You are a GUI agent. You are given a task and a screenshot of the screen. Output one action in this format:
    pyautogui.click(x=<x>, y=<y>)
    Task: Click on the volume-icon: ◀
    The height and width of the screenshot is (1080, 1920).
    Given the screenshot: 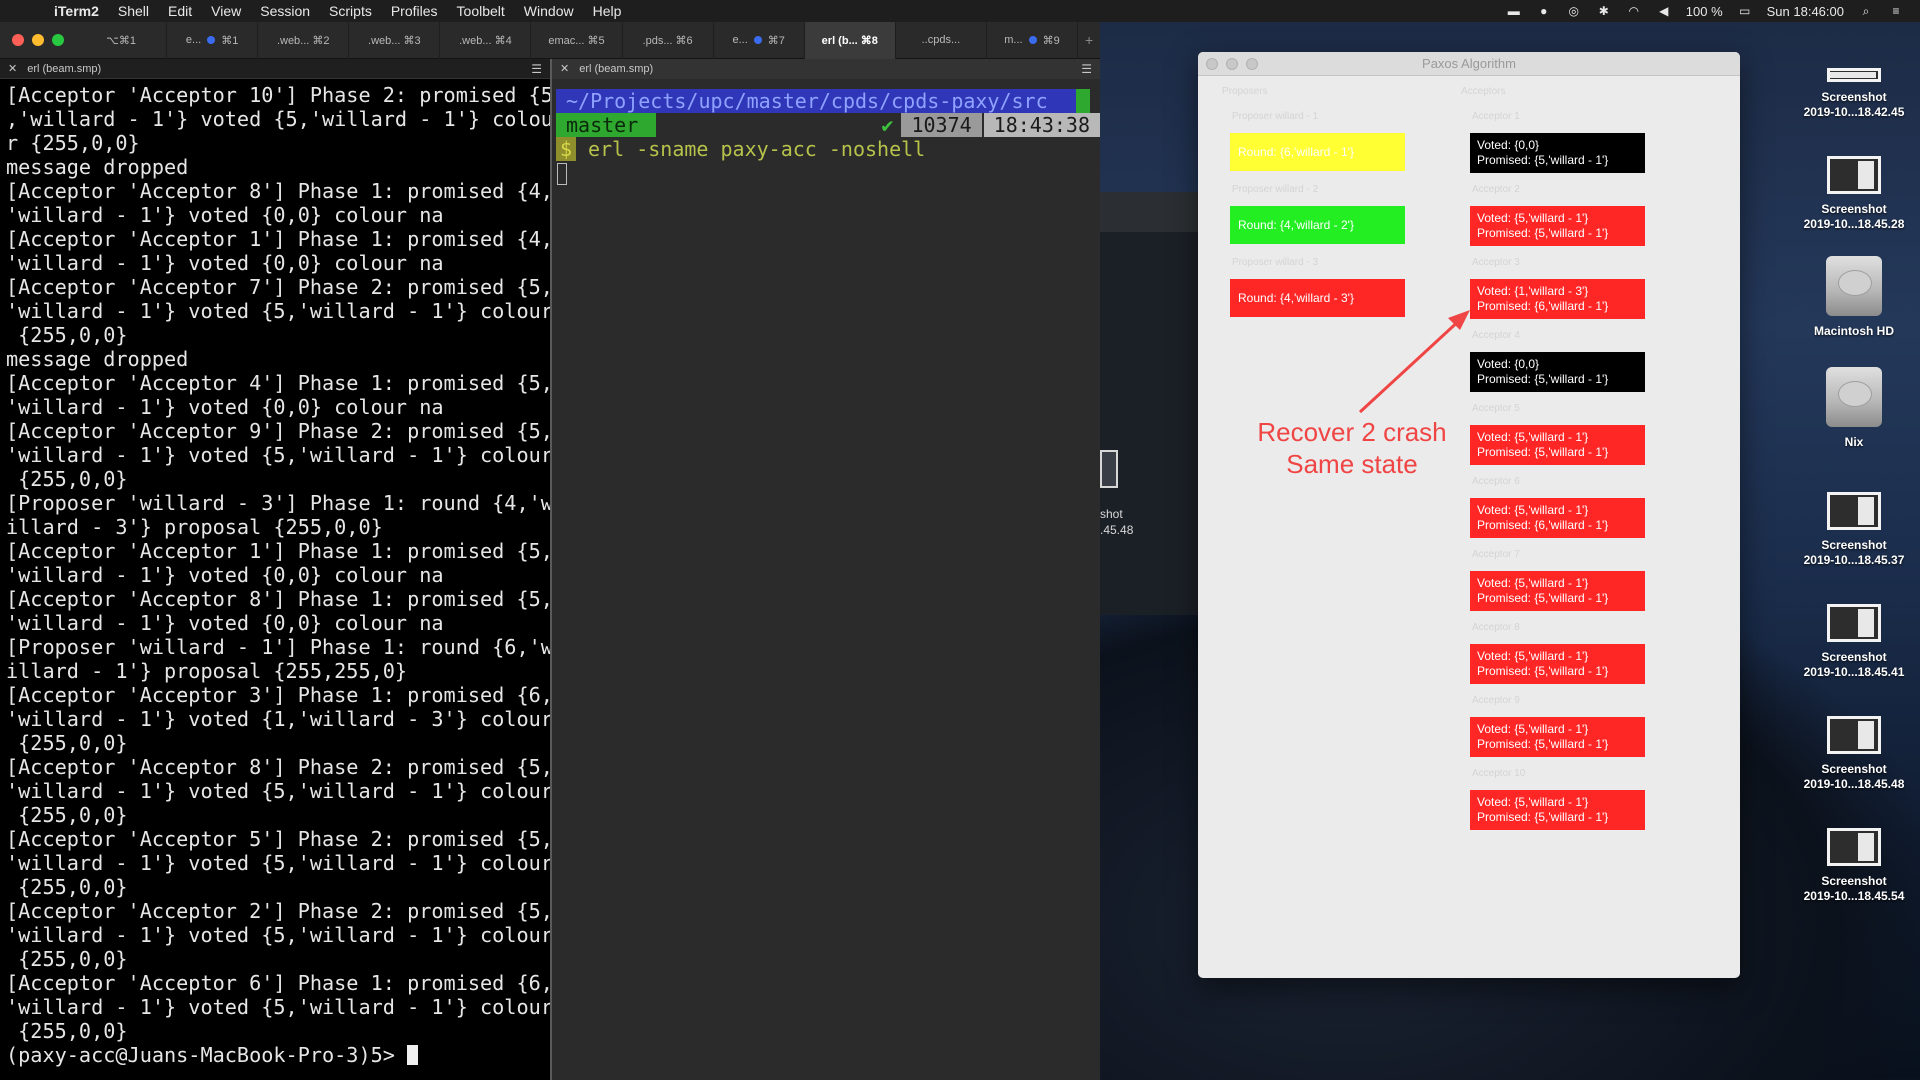 What is the action you would take?
    pyautogui.click(x=1664, y=11)
    